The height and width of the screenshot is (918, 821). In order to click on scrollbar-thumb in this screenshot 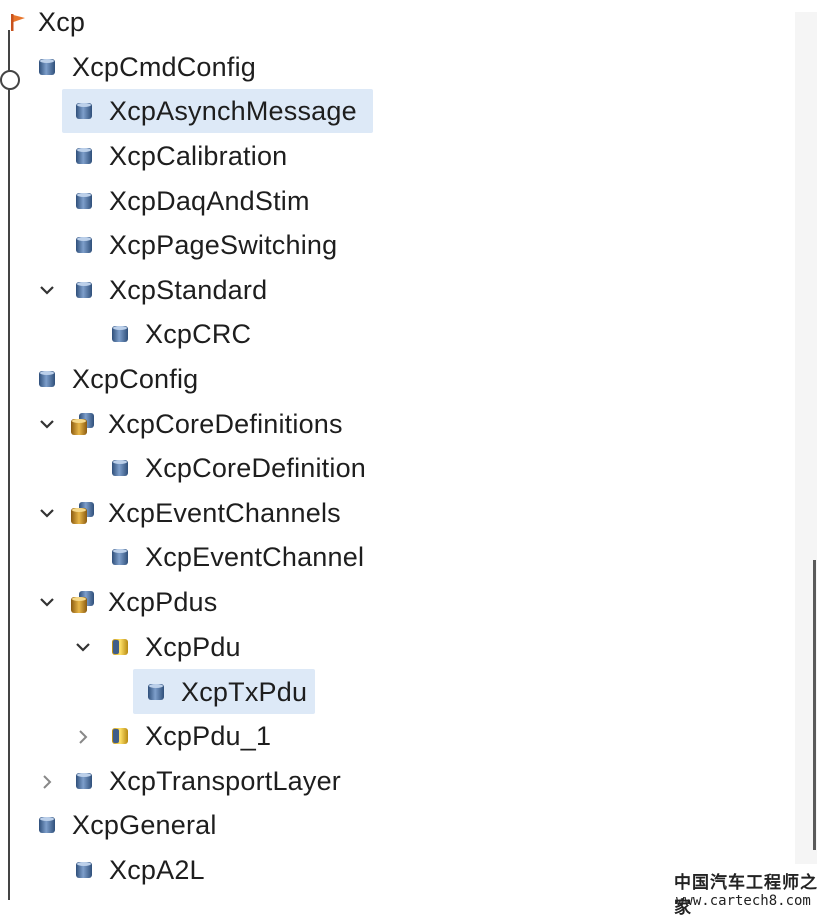, I will do `click(814, 705)`.